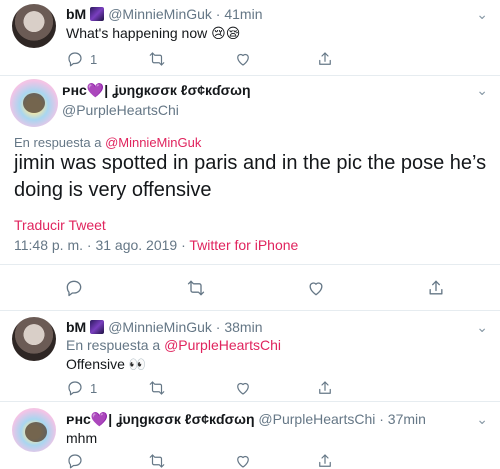 This screenshot has width=500, height=469. I want to click on tweet-header: bM @MinnieMinGuk · 38min, so click(164, 327).